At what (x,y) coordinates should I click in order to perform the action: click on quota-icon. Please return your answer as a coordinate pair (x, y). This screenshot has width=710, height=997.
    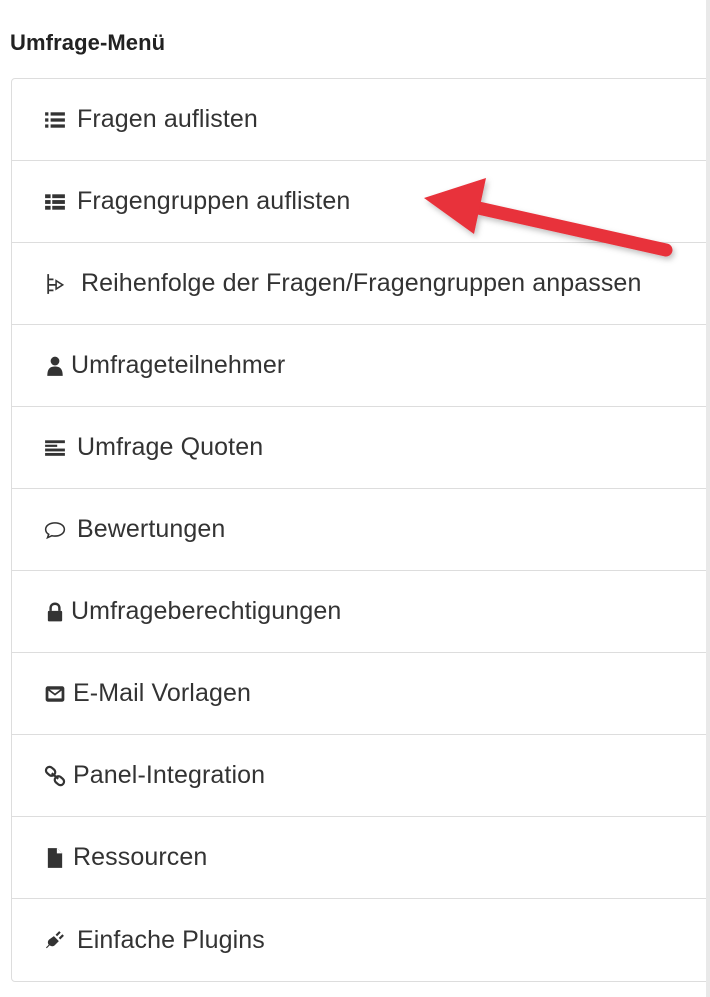
    Looking at the image, I should click on (55, 448).